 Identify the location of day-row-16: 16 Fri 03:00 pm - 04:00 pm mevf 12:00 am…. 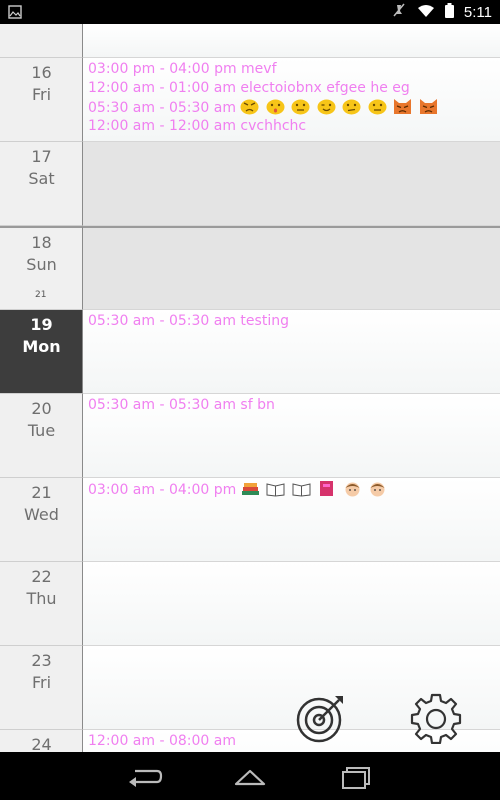
(250, 100).